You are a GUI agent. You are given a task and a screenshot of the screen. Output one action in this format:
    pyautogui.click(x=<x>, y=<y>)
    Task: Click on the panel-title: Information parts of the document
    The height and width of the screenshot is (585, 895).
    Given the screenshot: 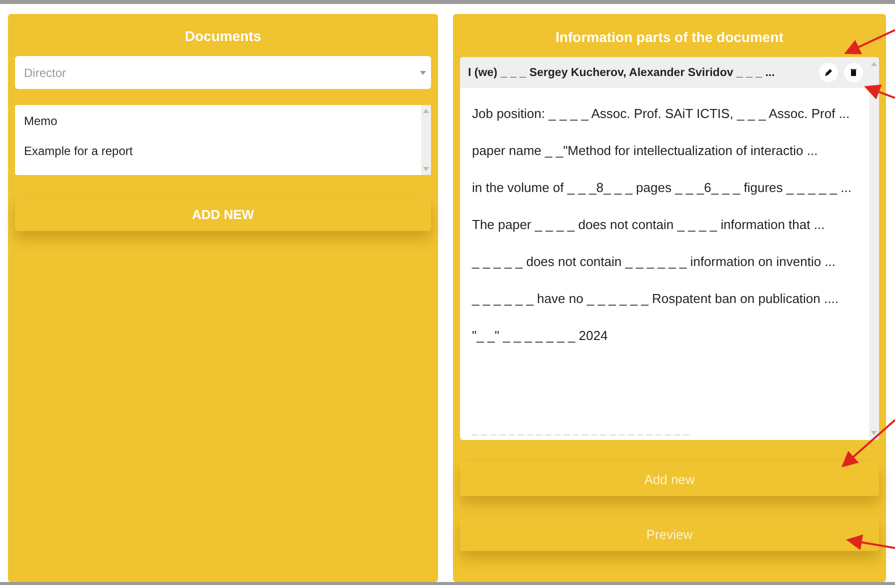 What is the action you would take?
    pyautogui.click(x=669, y=37)
    